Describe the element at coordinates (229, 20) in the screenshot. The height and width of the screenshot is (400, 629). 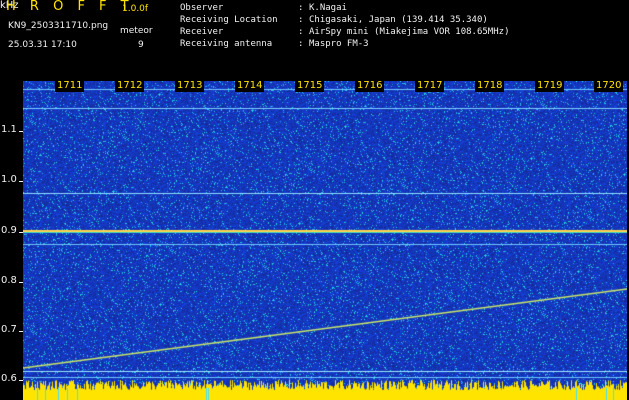
I see `location-key: Receiving Location` at that location.